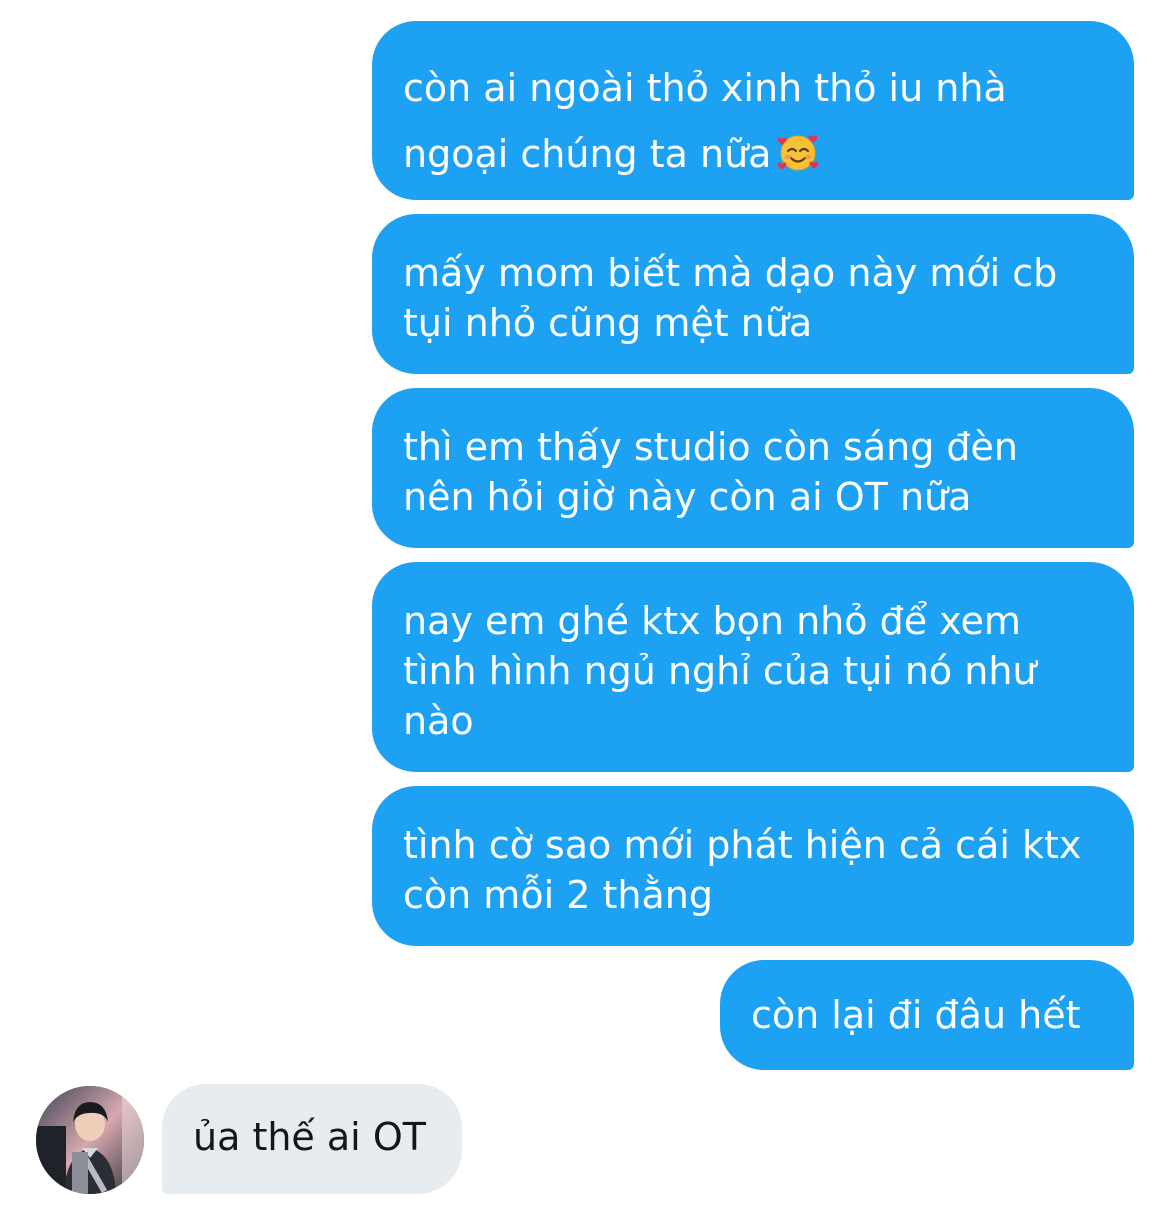 The height and width of the screenshot is (1208, 1170). Describe the element at coordinates (798, 153) in the screenshot. I see `smiling-face-with-hearts-icon` at that location.